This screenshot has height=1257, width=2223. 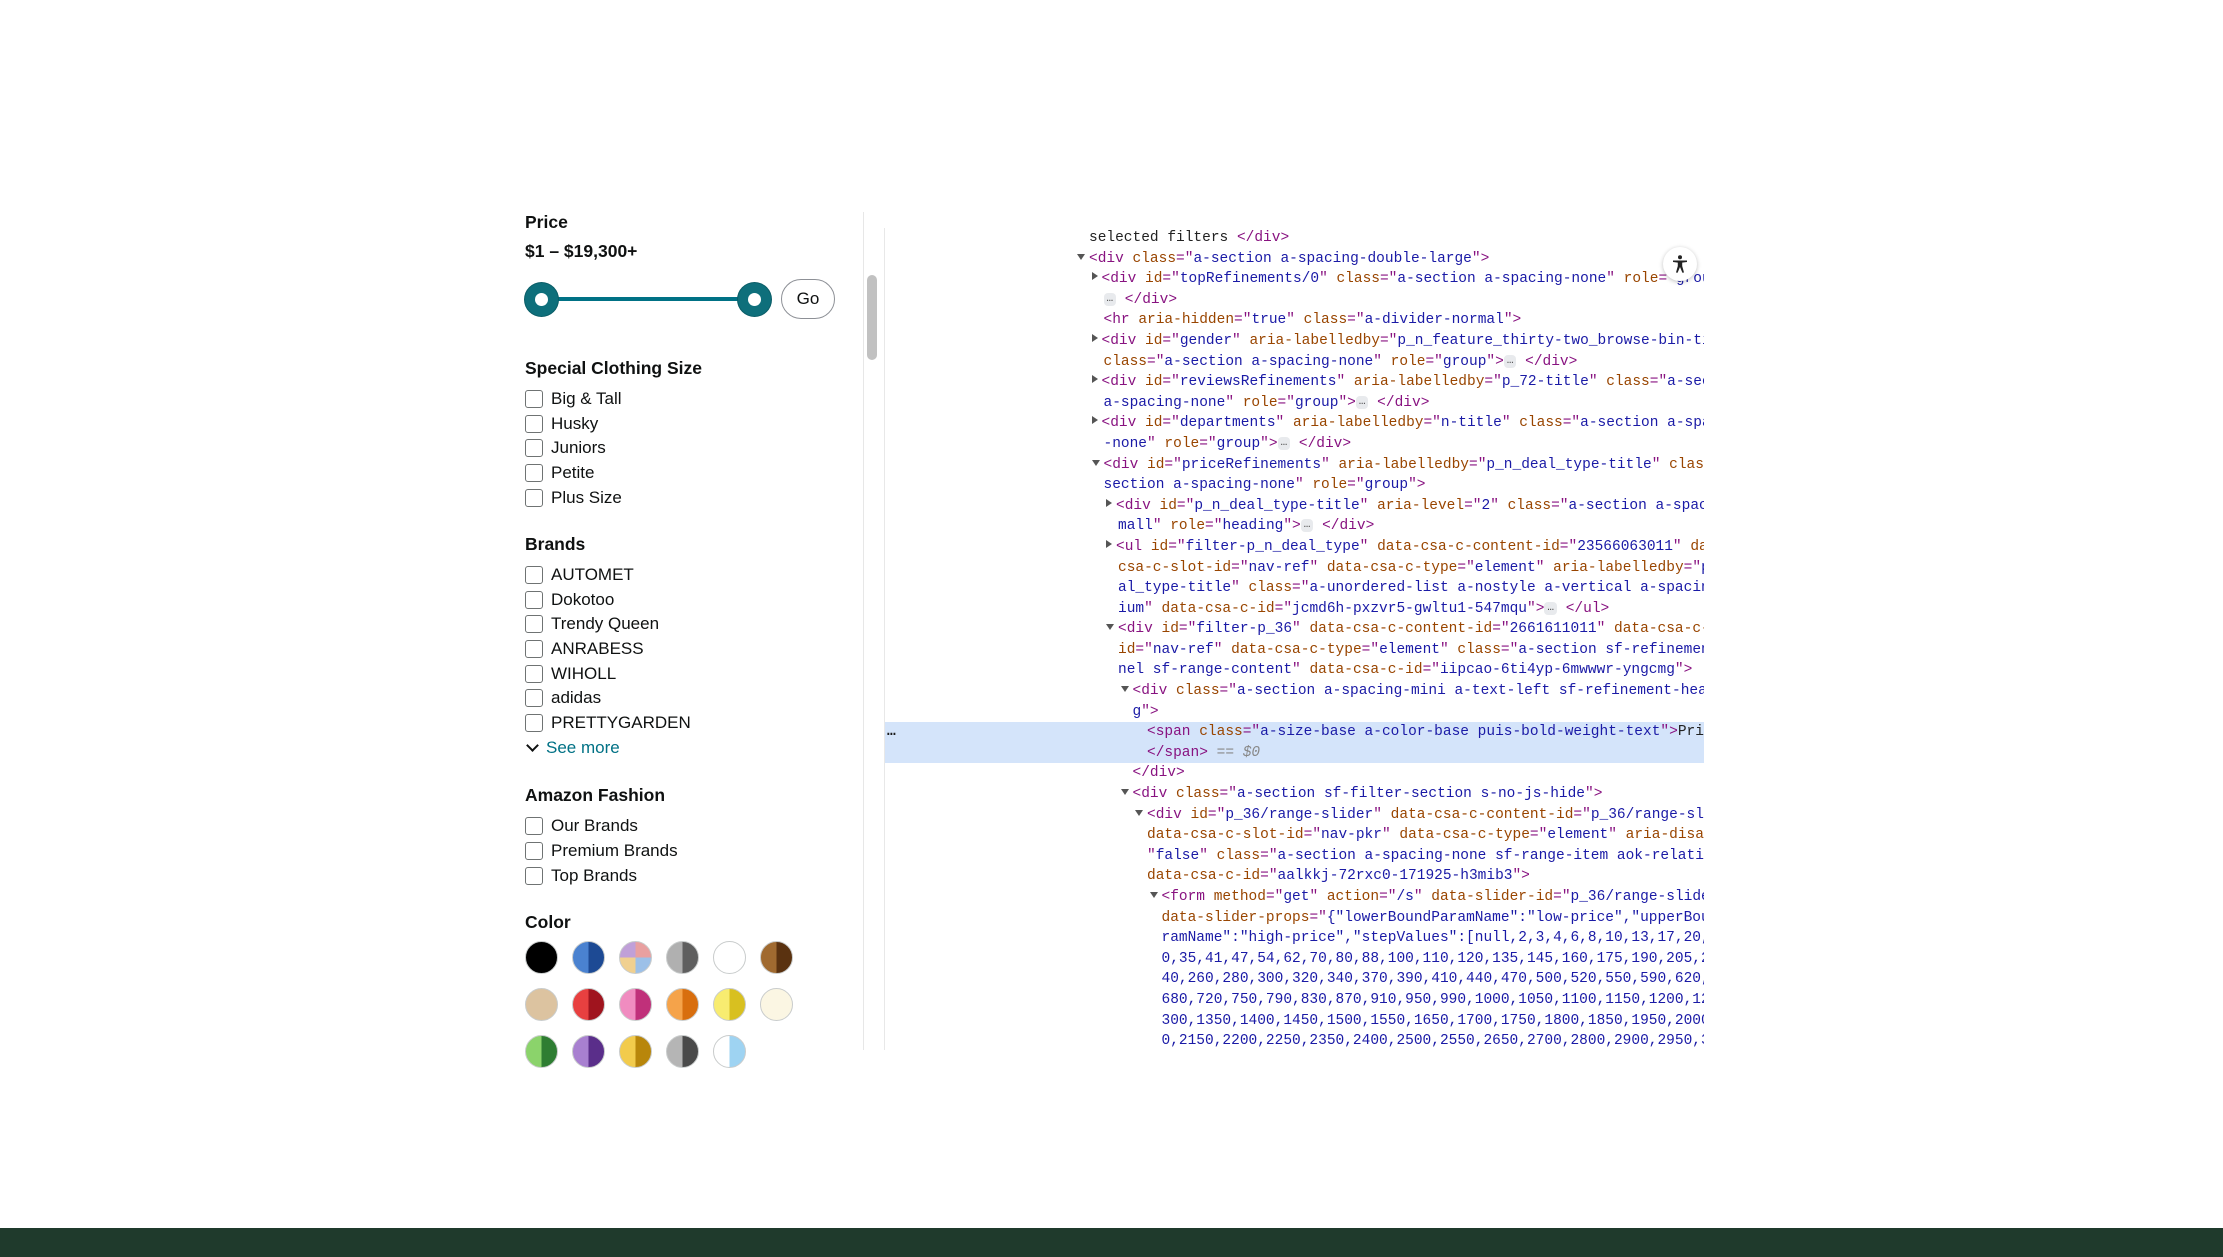 What do you see at coordinates (685, 575) in the screenshot?
I see `brand-option: AUTOMET` at bounding box center [685, 575].